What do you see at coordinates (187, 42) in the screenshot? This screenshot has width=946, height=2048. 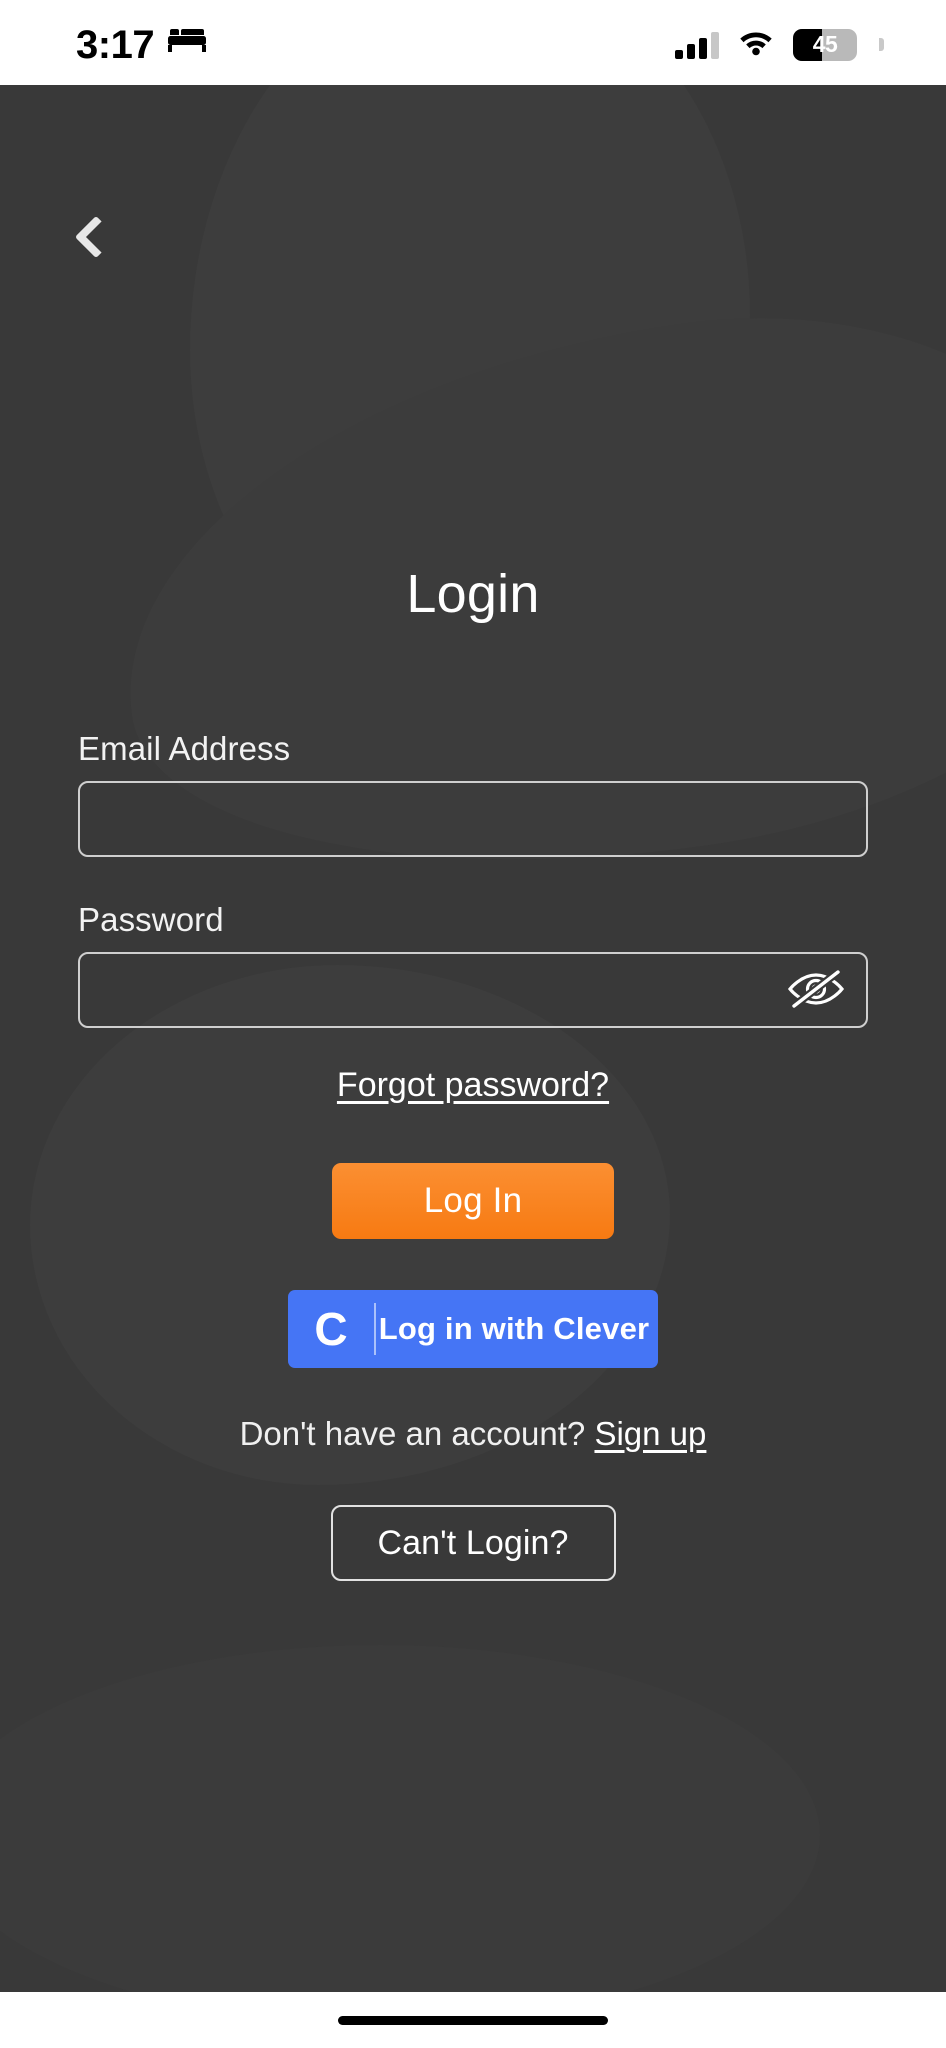 I see `bed-icon` at bounding box center [187, 42].